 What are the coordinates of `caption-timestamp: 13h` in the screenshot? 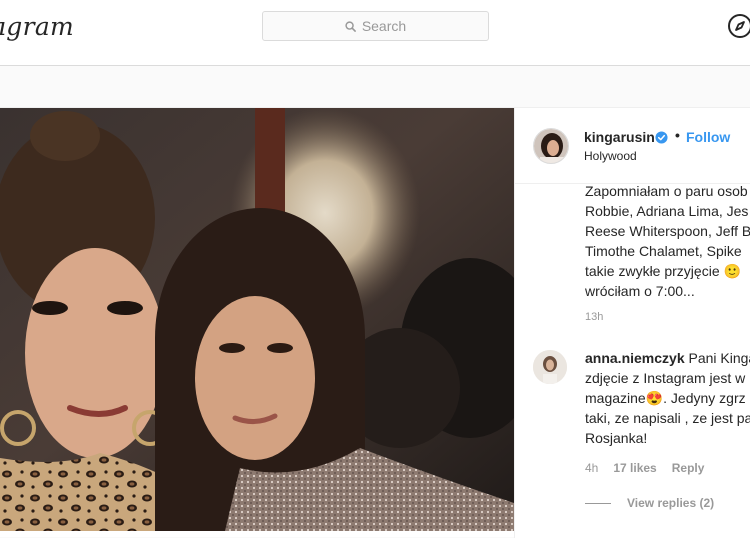 It's located at (594, 317).